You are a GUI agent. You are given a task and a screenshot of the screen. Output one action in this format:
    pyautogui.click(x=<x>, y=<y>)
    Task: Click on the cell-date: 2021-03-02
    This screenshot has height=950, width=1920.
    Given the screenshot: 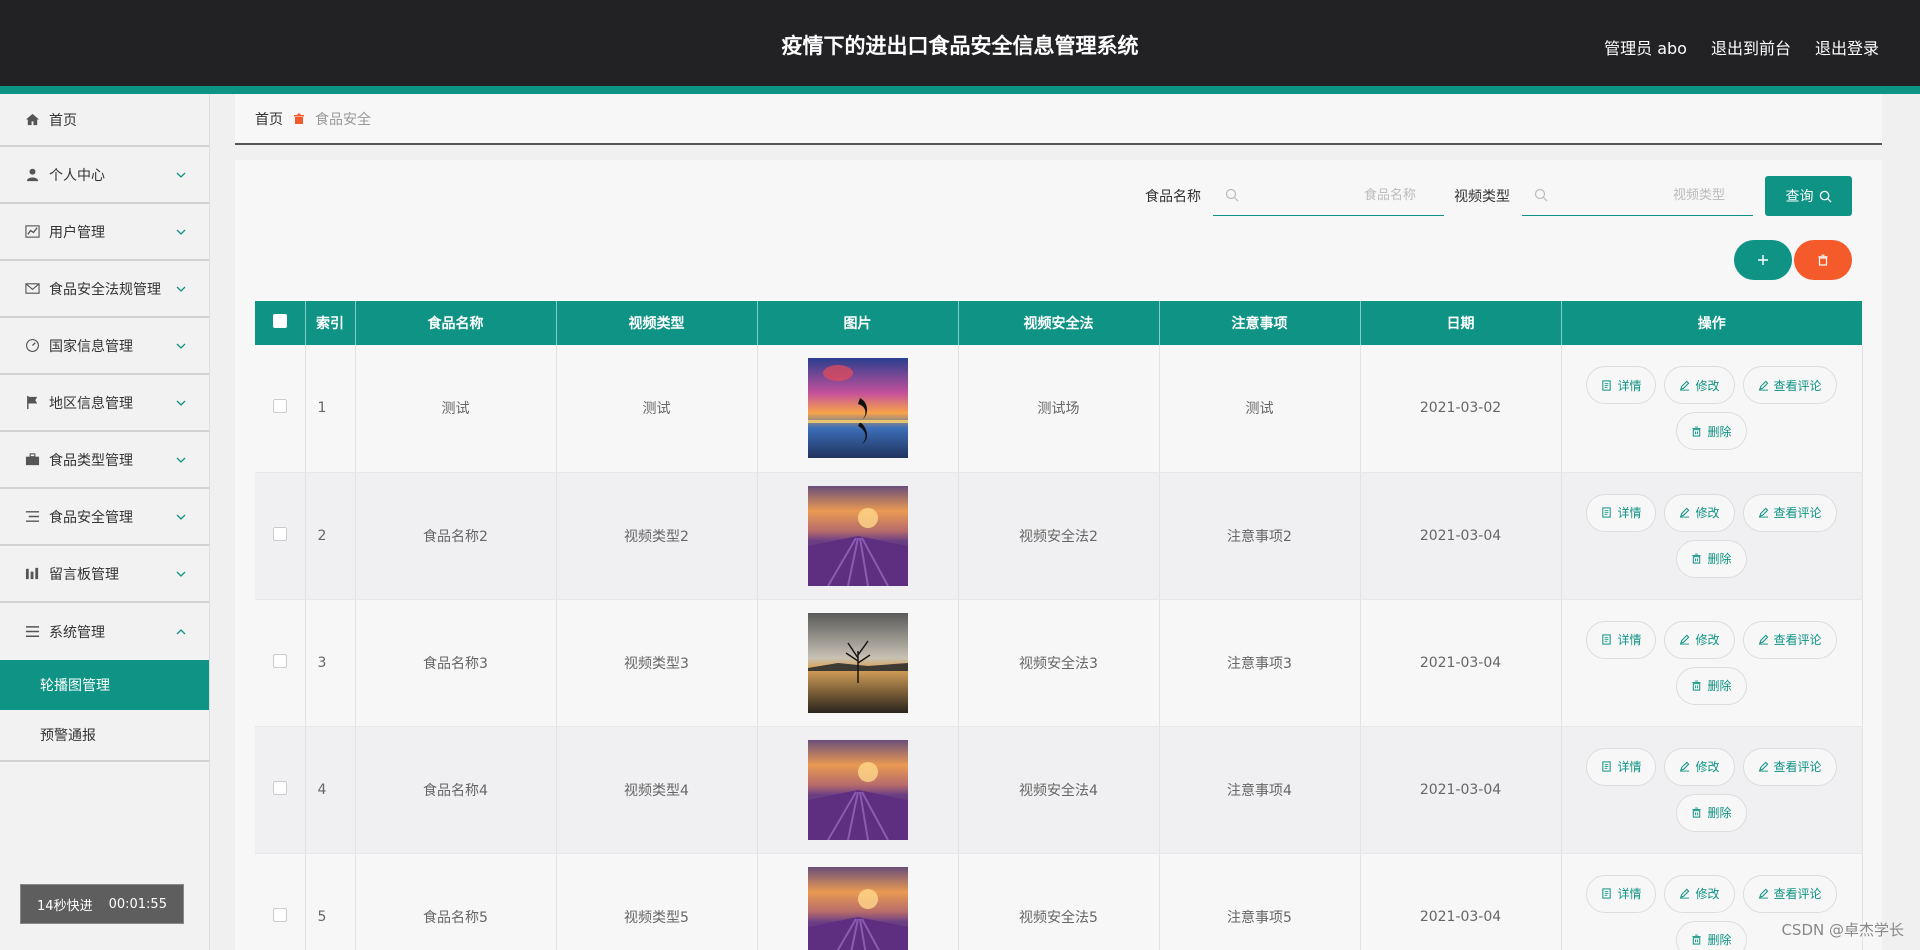 What is the action you would take?
    pyautogui.click(x=1461, y=409)
    